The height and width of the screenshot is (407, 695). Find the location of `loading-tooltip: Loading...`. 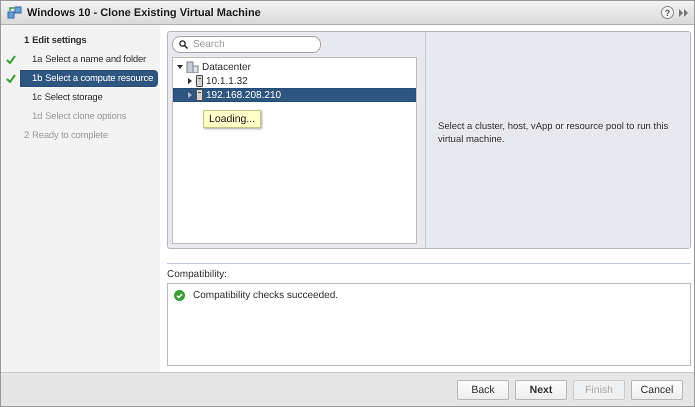

loading-tooltip: Loading... is located at coordinates (232, 119).